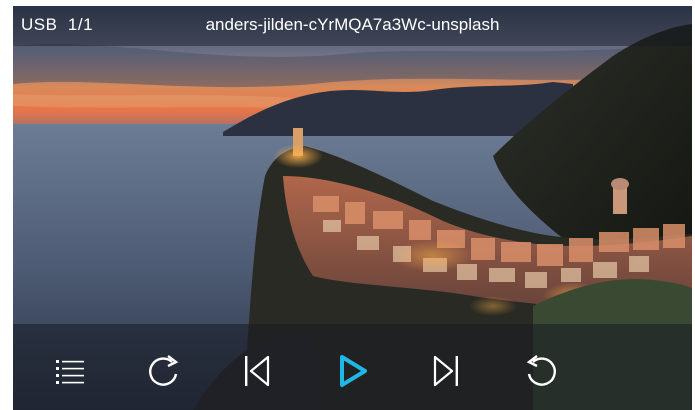 The image size is (695, 410). I want to click on rotate-clockwise-icon, so click(164, 370).